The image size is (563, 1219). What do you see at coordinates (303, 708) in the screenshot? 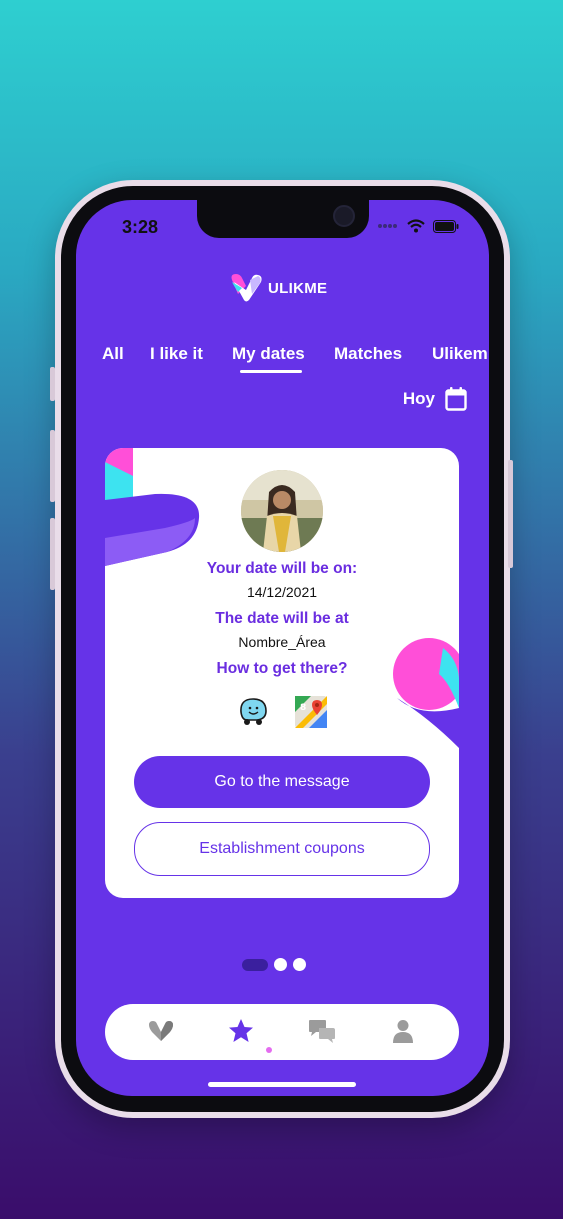
I see `svg-text: 8` at bounding box center [303, 708].